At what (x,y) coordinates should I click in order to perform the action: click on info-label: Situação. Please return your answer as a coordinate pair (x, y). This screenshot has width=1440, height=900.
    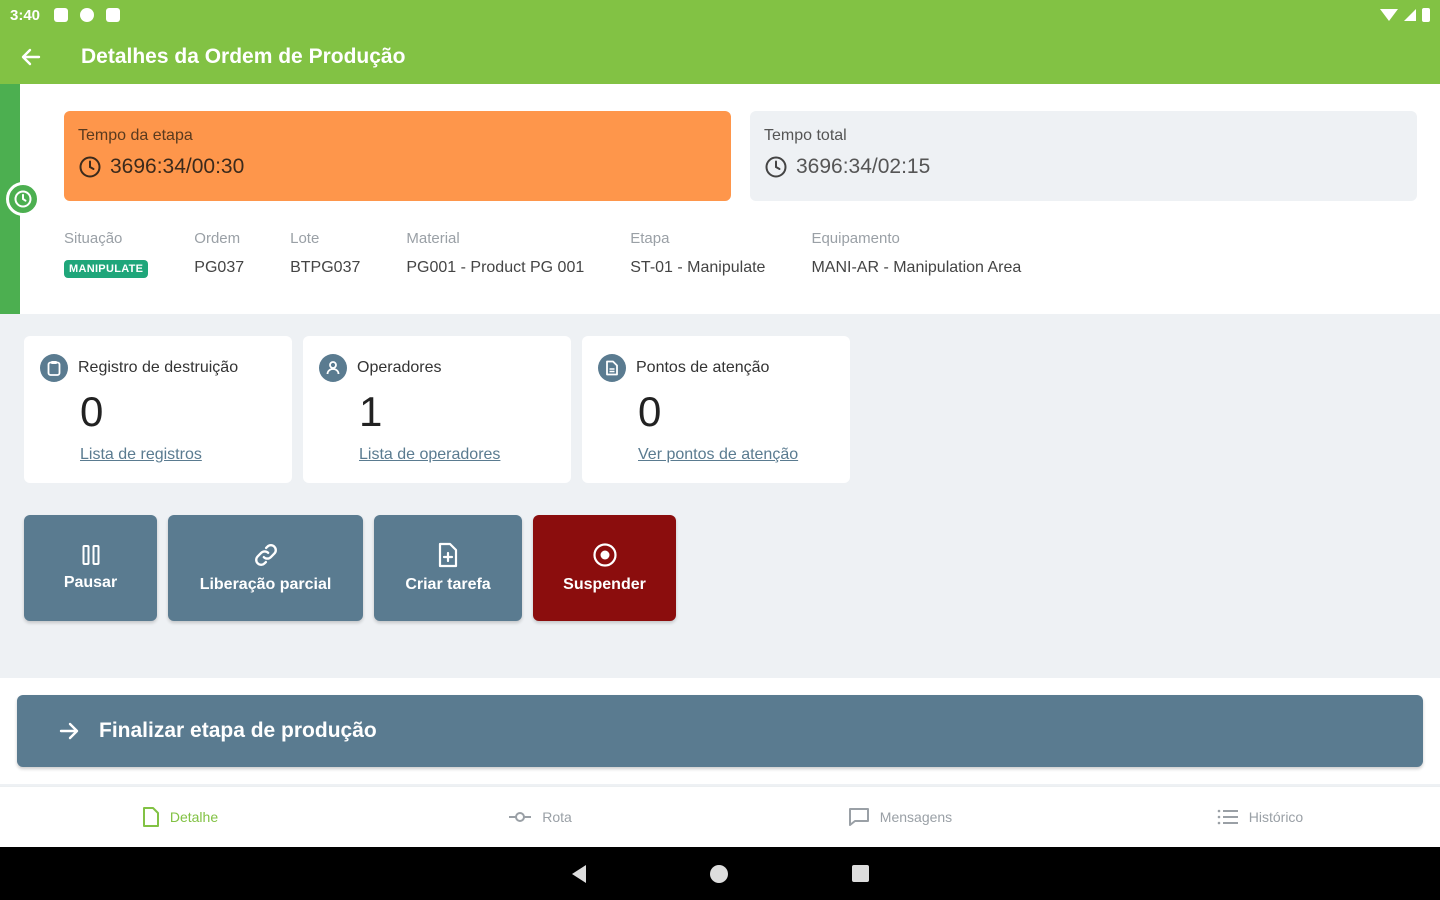
    Looking at the image, I should click on (93, 238).